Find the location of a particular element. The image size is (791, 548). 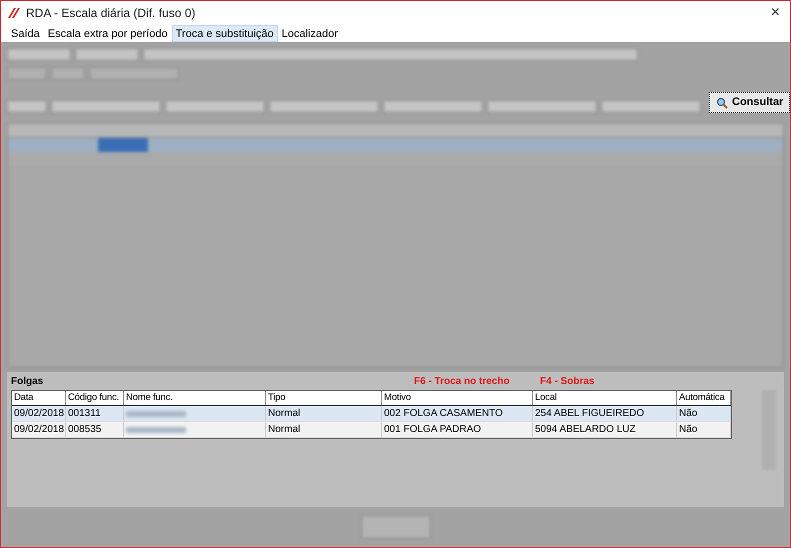

magnifier-icon is located at coordinates (722, 102).